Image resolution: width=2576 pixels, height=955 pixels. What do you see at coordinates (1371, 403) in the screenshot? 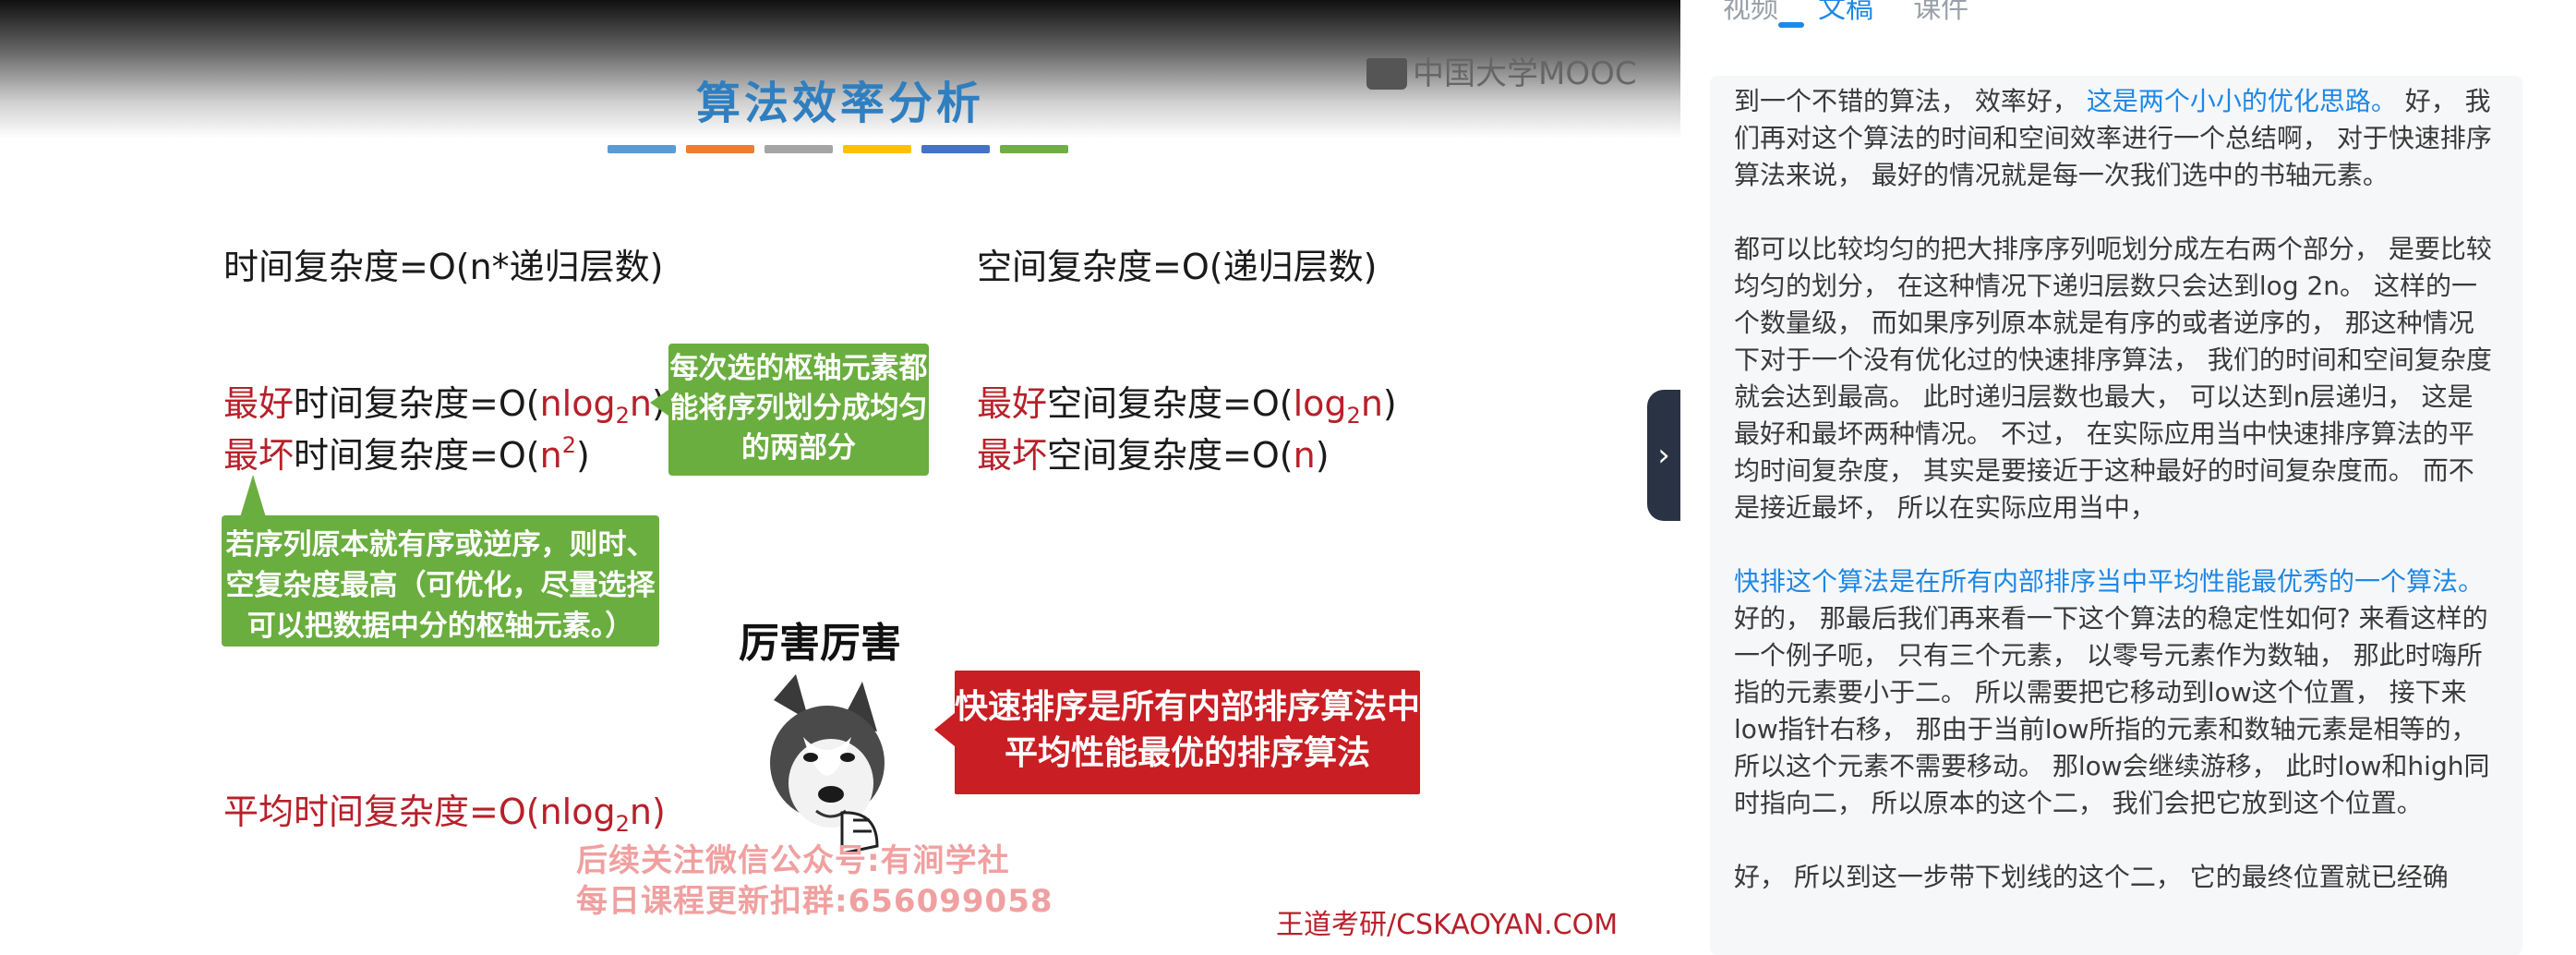
I see `best-space-value2: n` at bounding box center [1371, 403].